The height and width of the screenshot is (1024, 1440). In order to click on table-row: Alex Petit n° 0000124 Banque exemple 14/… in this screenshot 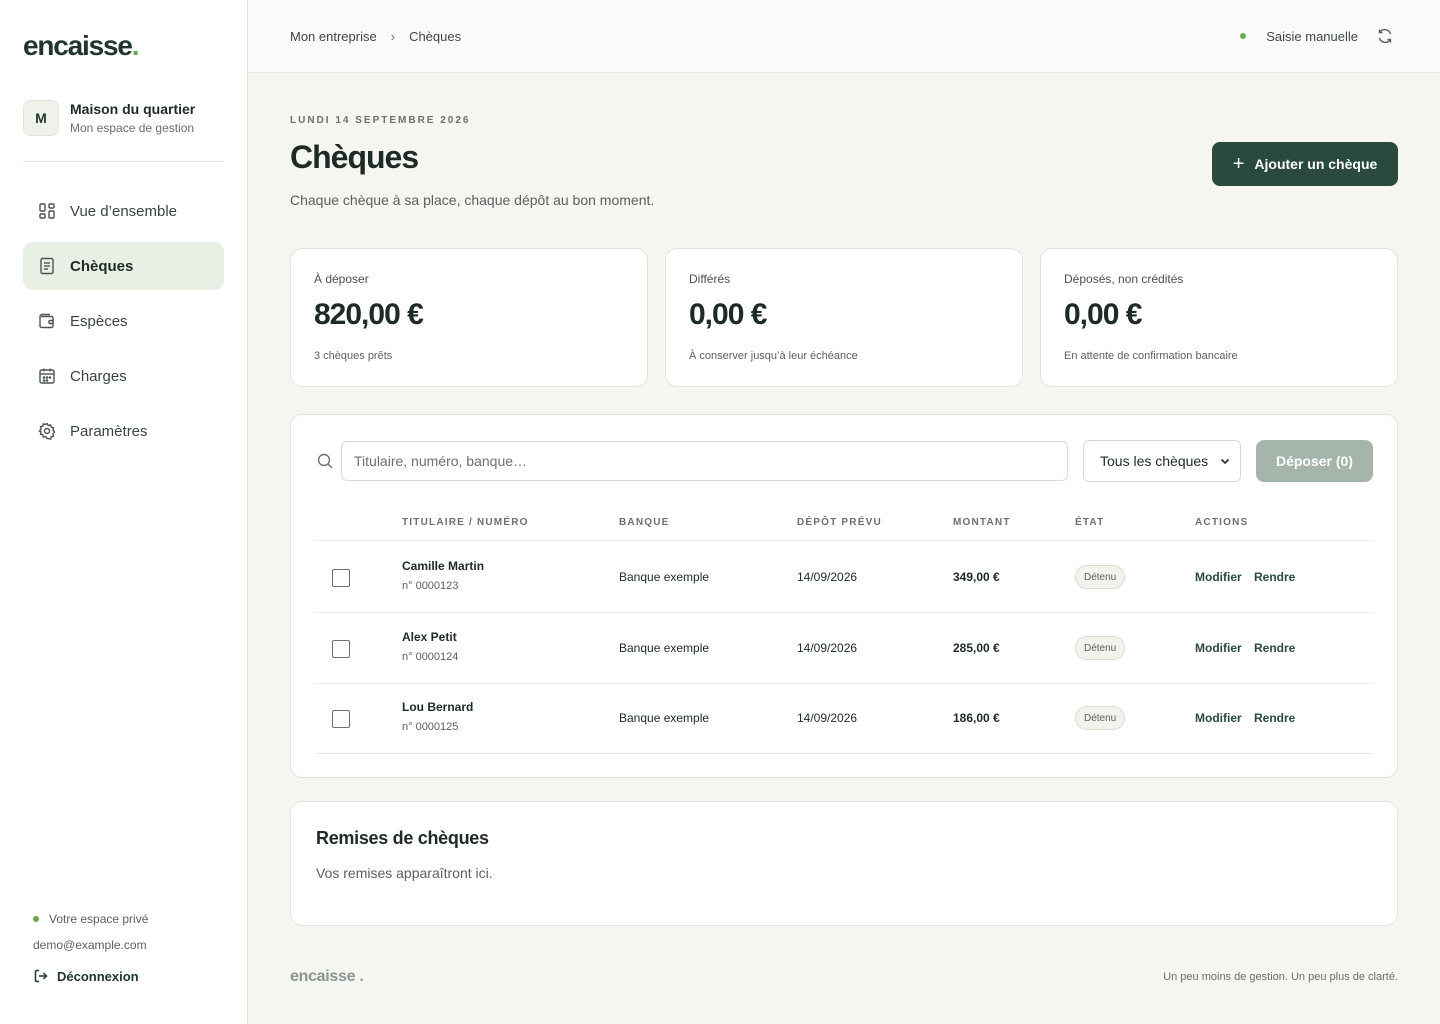, I will do `click(844, 648)`.